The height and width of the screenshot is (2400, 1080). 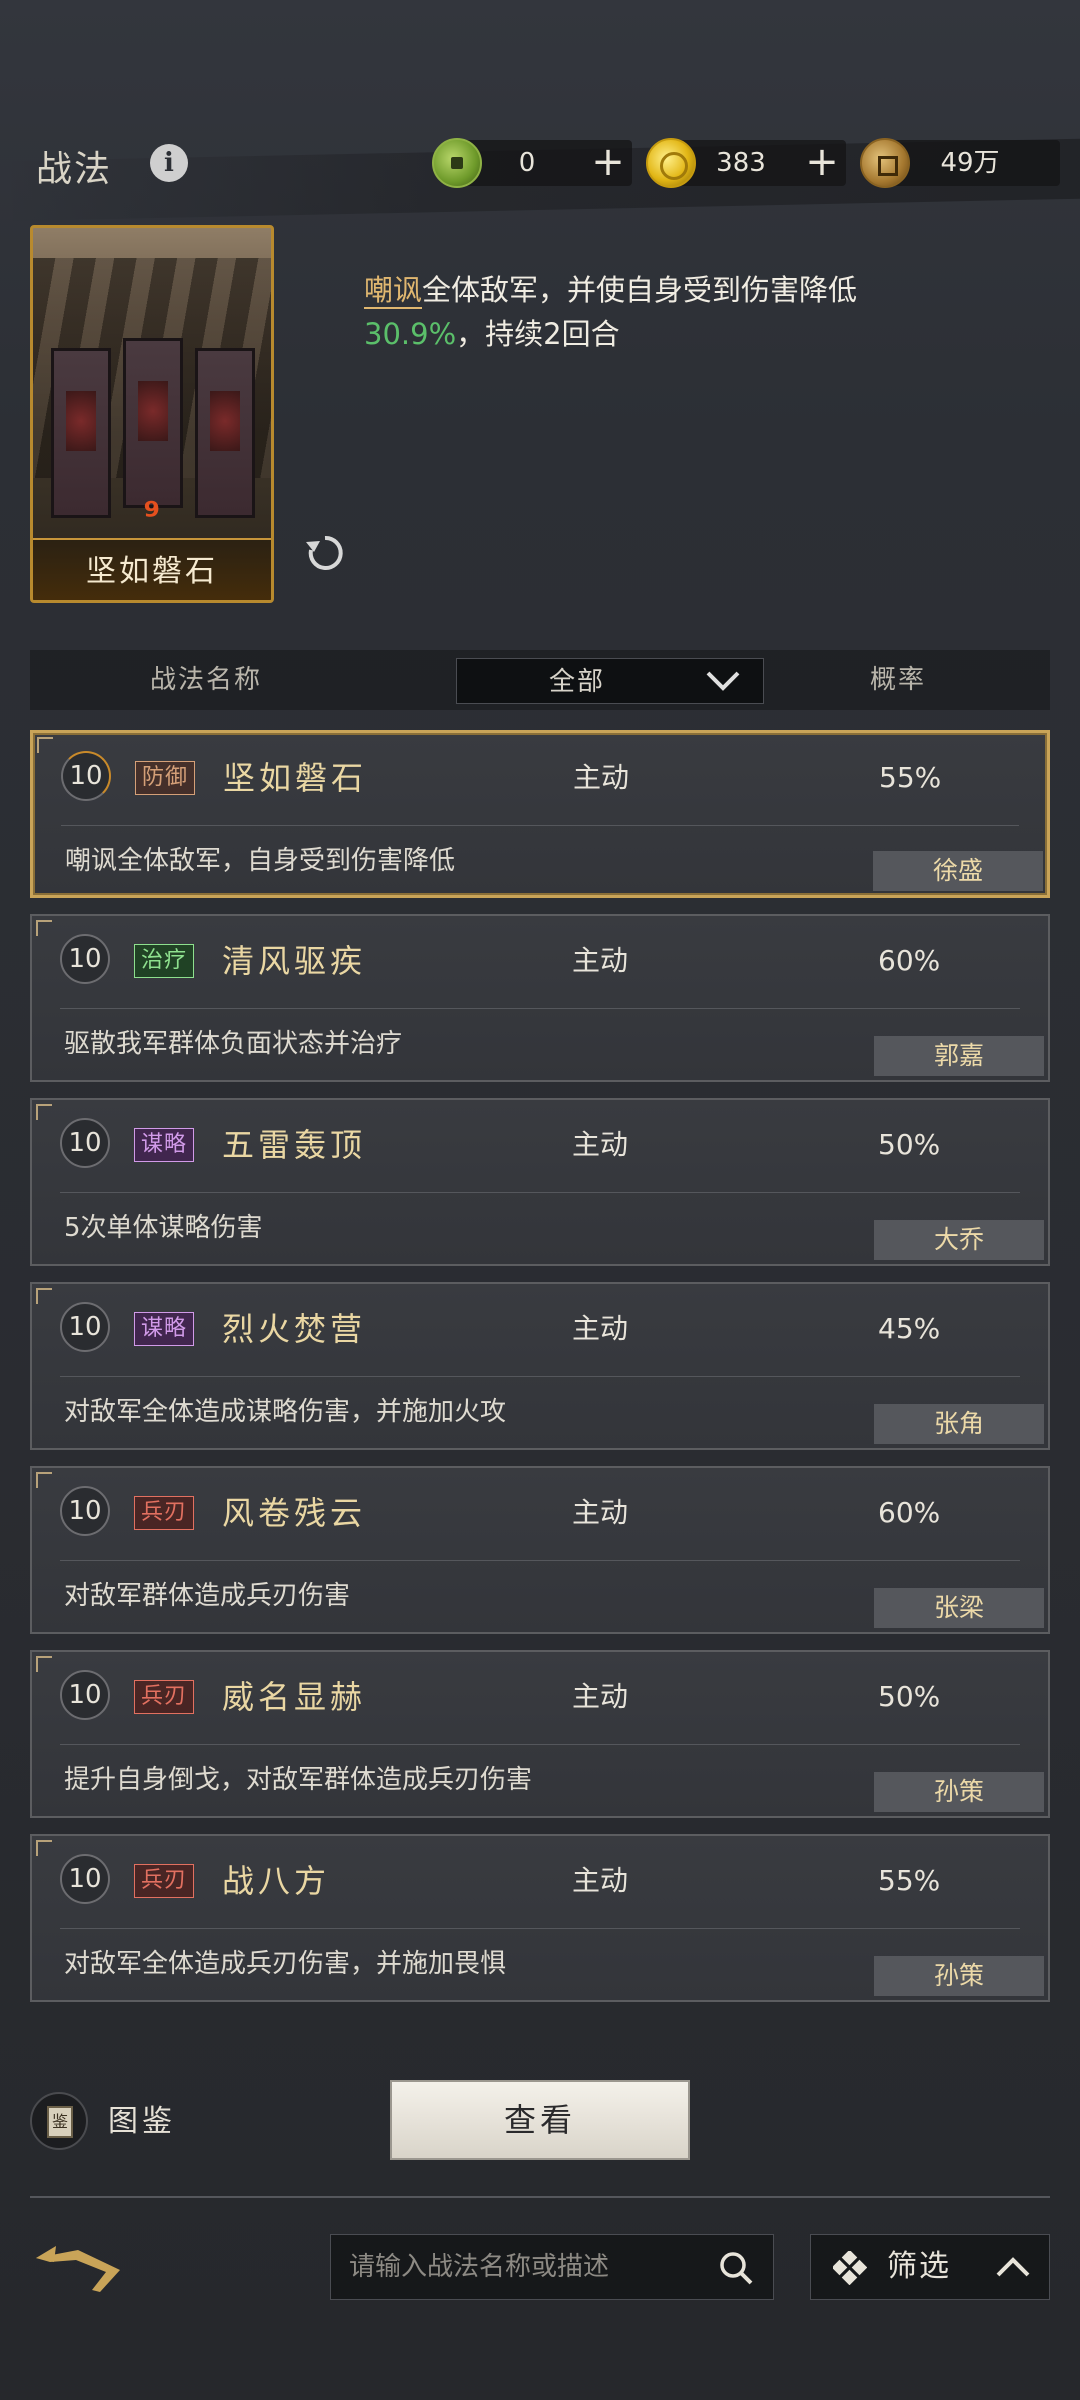 I want to click on filter-button: 筛选, so click(x=930, y=2267).